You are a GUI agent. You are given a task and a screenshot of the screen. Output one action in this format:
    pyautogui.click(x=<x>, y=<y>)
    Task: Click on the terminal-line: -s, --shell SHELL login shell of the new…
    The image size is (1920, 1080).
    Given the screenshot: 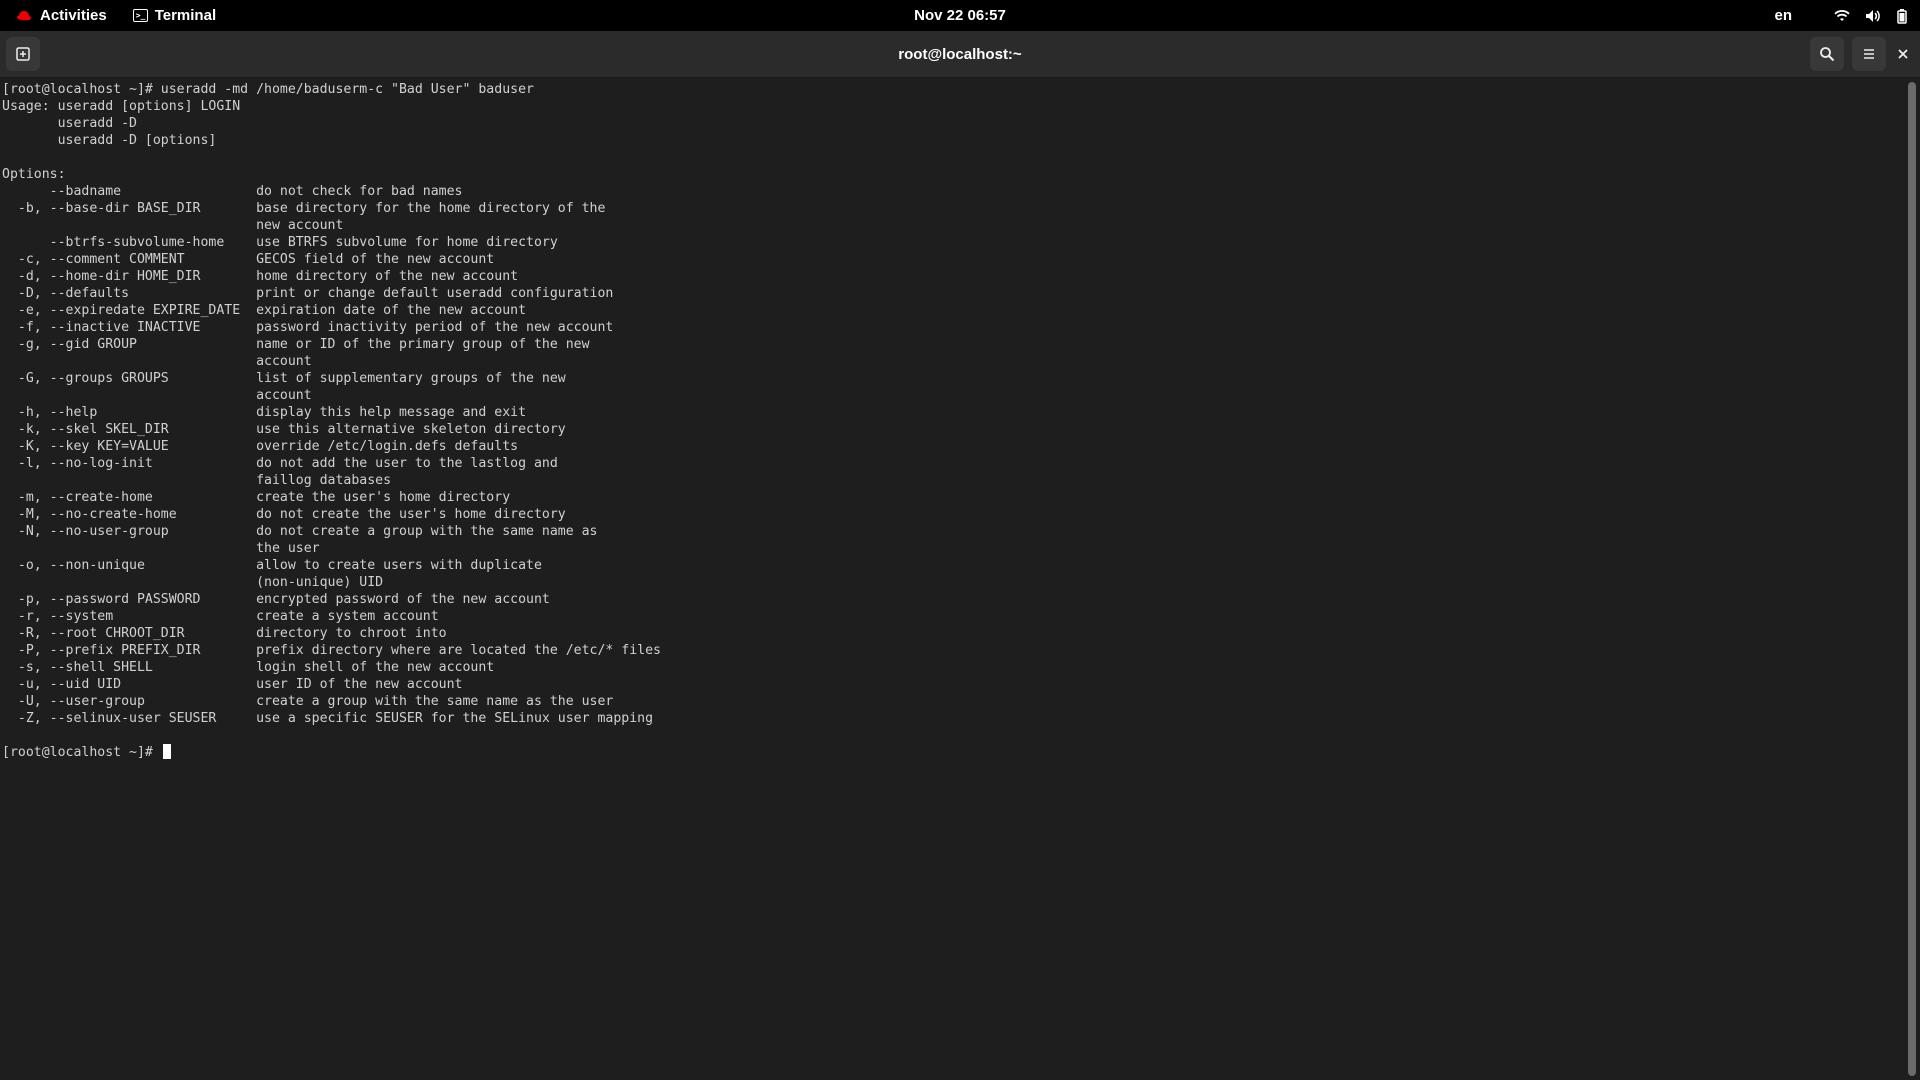 What is the action you would take?
    pyautogui.click(x=248, y=667)
    